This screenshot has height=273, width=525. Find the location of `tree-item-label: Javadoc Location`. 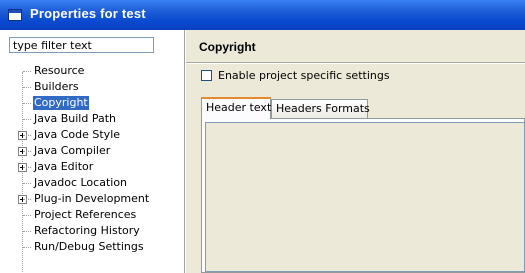

tree-item-label: Javadoc Location is located at coordinates (81, 182).